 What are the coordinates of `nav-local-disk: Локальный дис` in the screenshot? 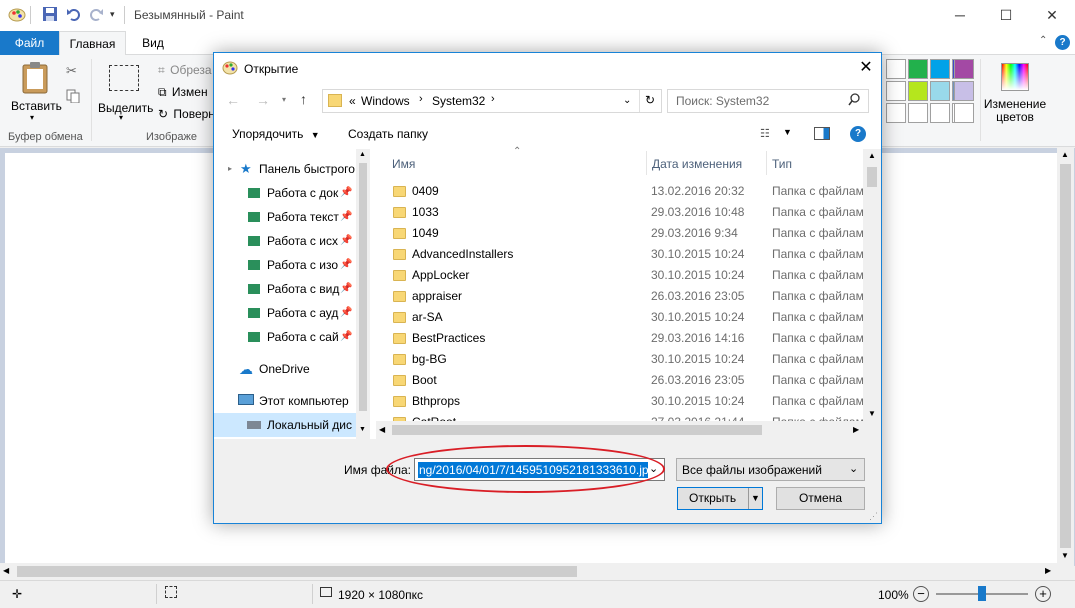 It's located at (285, 425).